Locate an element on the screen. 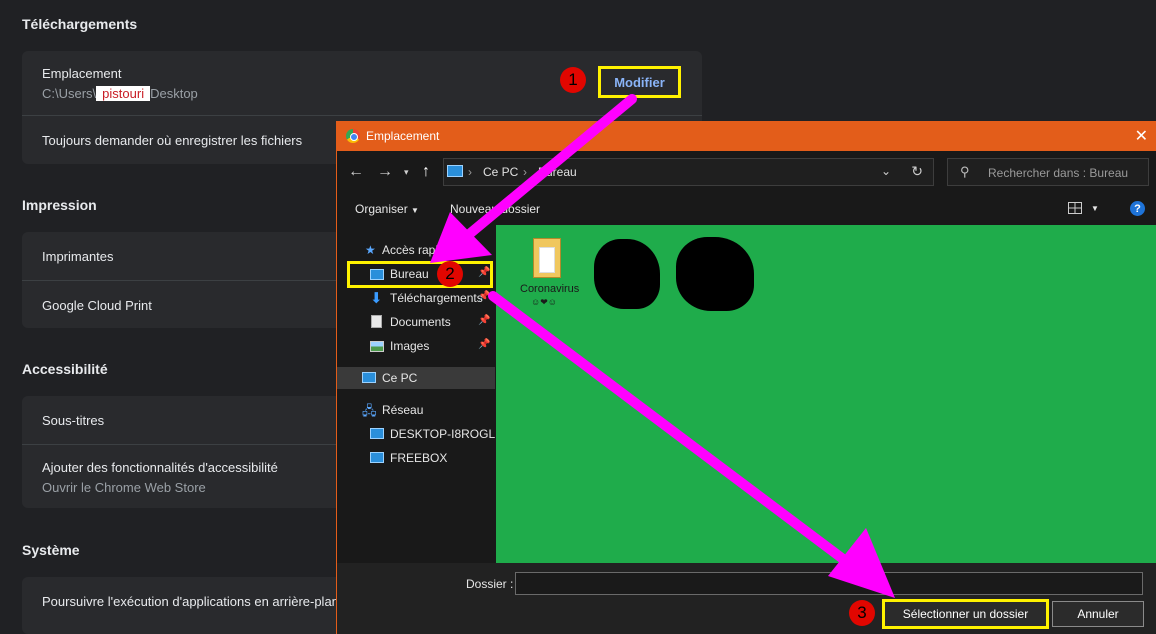 The image size is (1156, 634). organize-label: Organiser is located at coordinates (381, 209).